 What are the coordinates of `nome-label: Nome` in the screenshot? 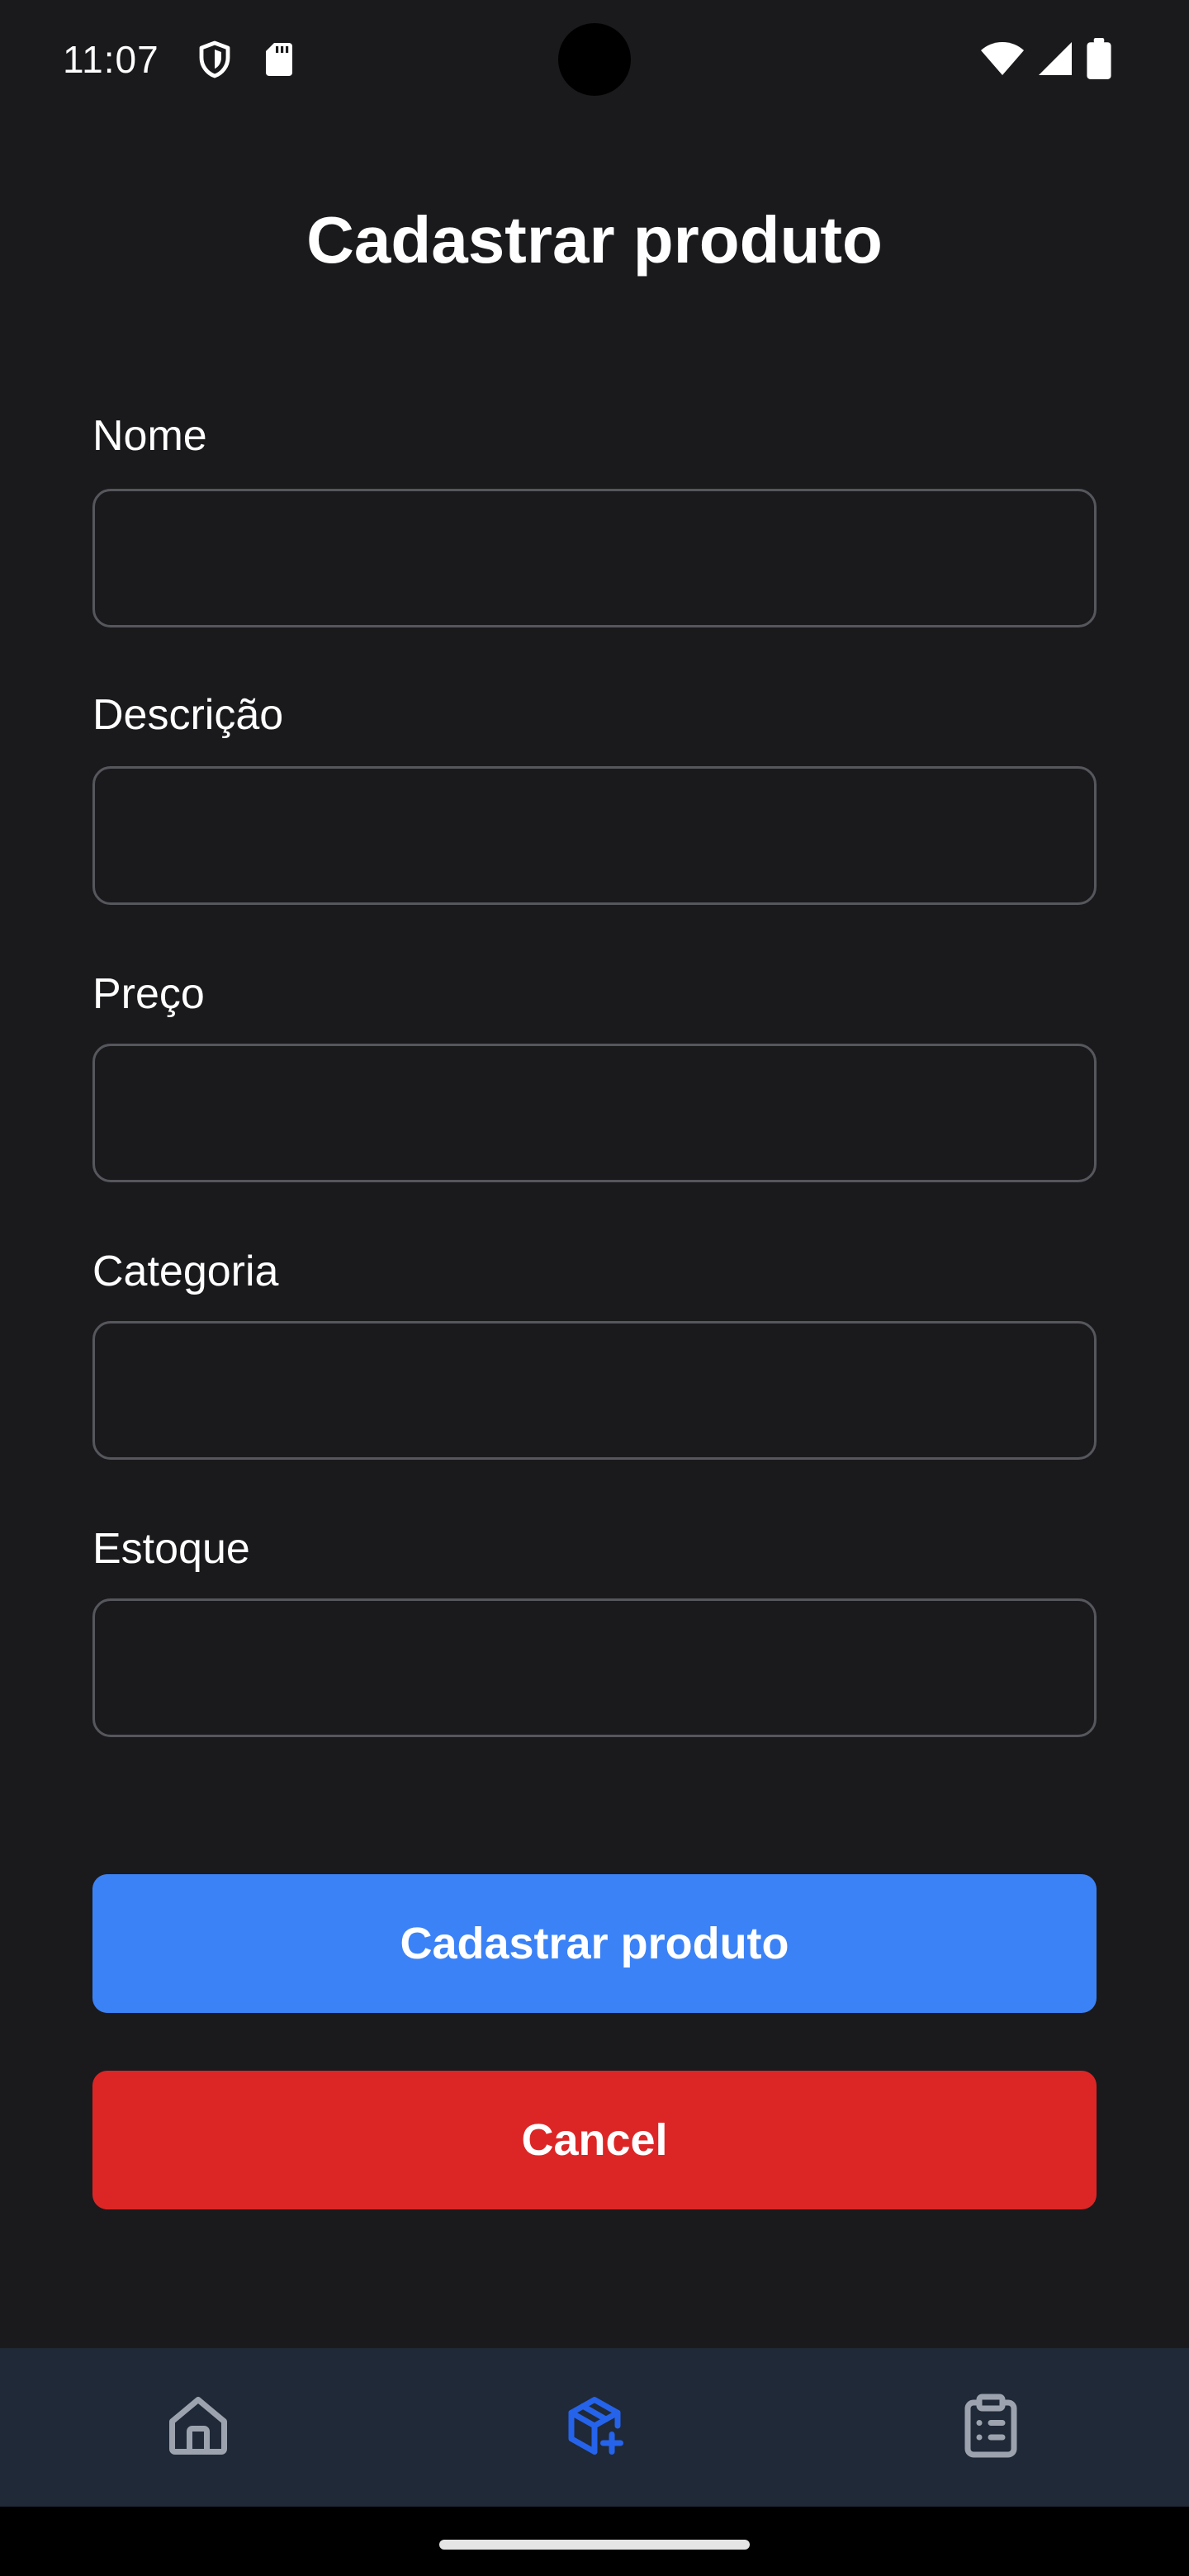 It's located at (149, 436).